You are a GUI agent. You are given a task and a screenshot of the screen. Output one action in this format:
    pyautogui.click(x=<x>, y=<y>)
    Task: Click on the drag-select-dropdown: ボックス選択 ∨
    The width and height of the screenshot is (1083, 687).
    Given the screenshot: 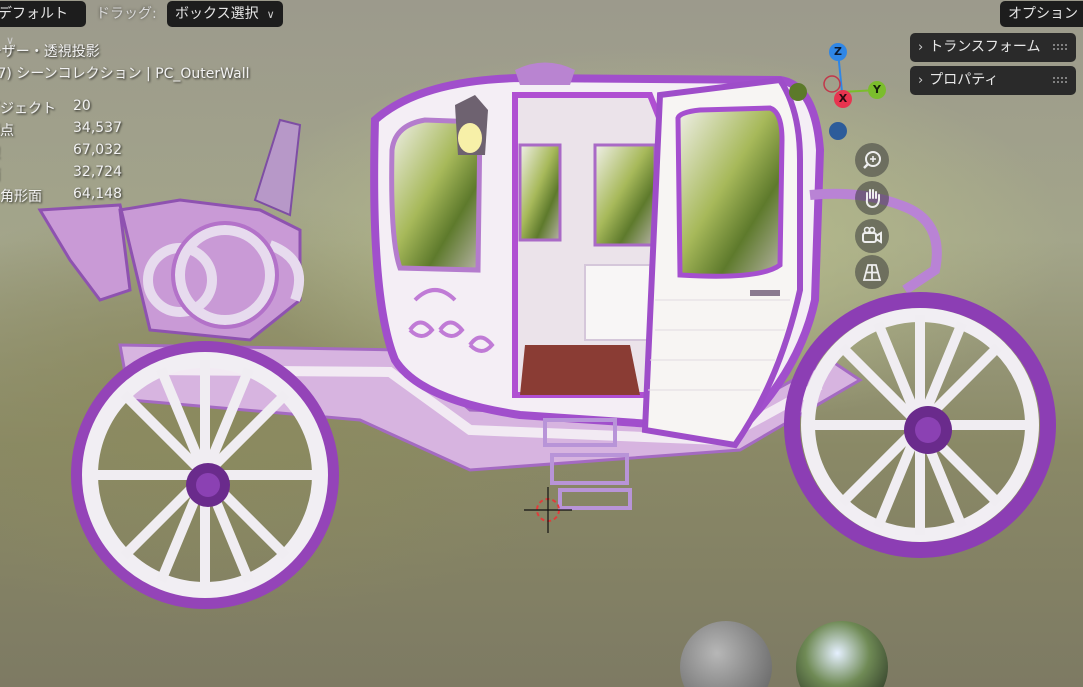 What is the action you would take?
    pyautogui.click(x=225, y=14)
    